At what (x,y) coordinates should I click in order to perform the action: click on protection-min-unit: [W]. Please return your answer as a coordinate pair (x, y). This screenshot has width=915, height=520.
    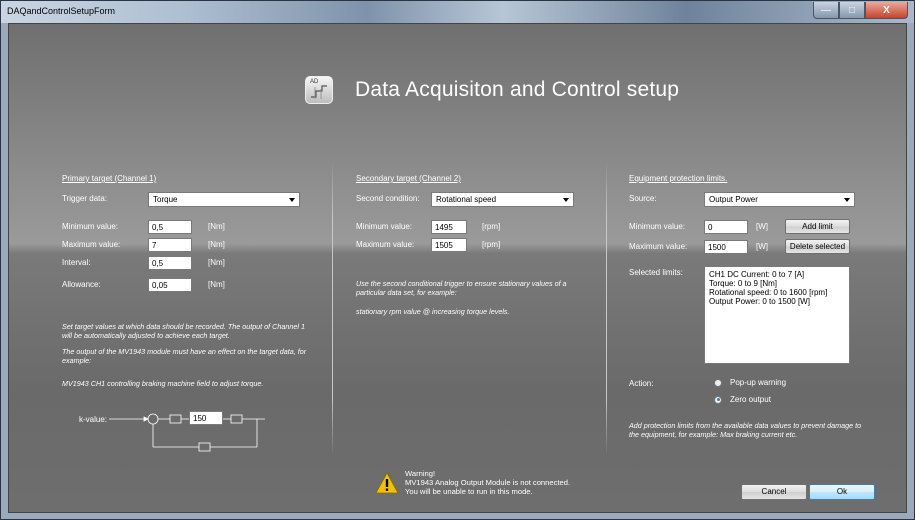
    Looking at the image, I should click on (762, 226).